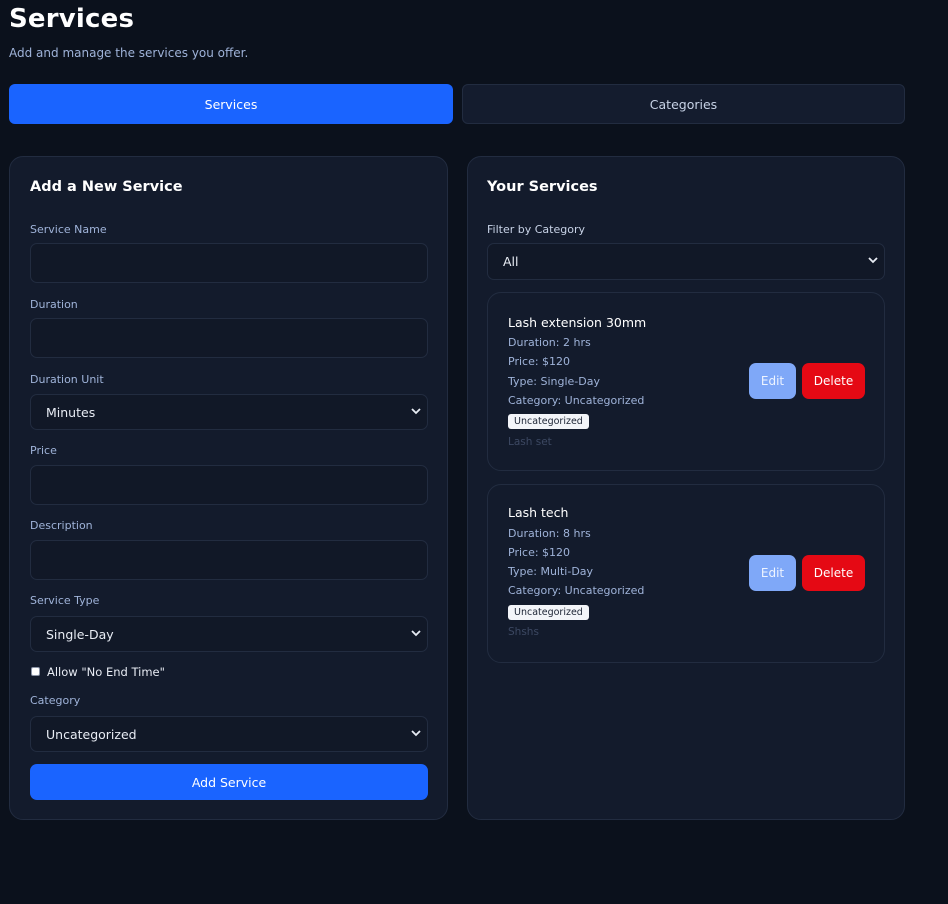 This screenshot has height=904, width=948. I want to click on page-title: Services, so click(72, 19).